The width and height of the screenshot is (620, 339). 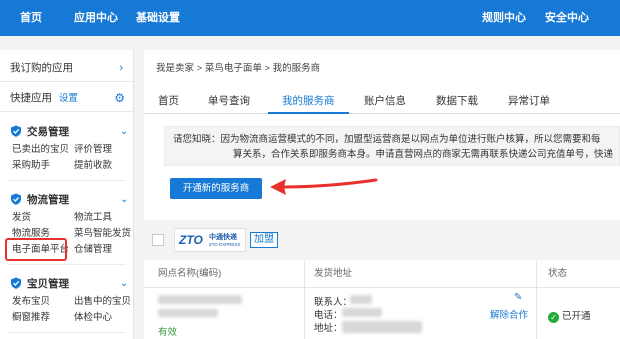 I want to click on top-nav: 首页 应用中心 基础设置 规则中心 安全中心, so click(x=310, y=18).